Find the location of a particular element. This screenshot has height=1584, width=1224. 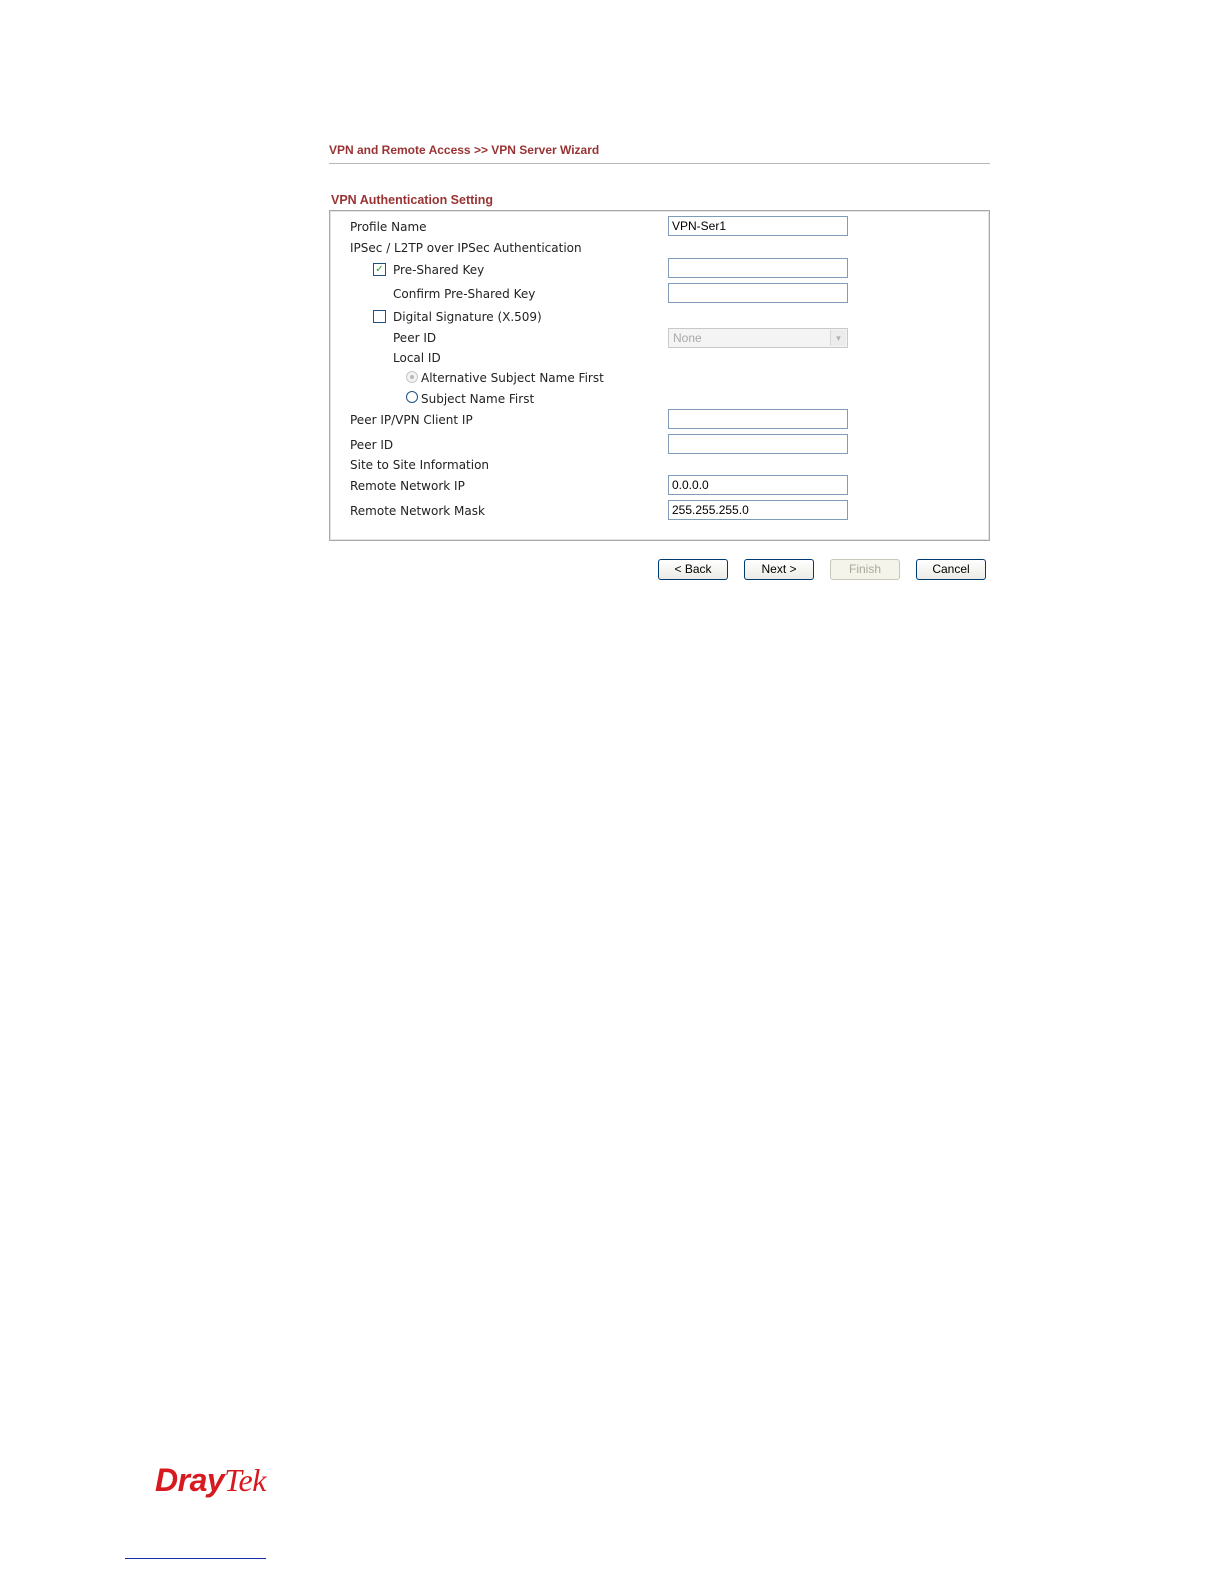

remote-network-mask-input: 255.255.255.0 is located at coordinates (758, 510).